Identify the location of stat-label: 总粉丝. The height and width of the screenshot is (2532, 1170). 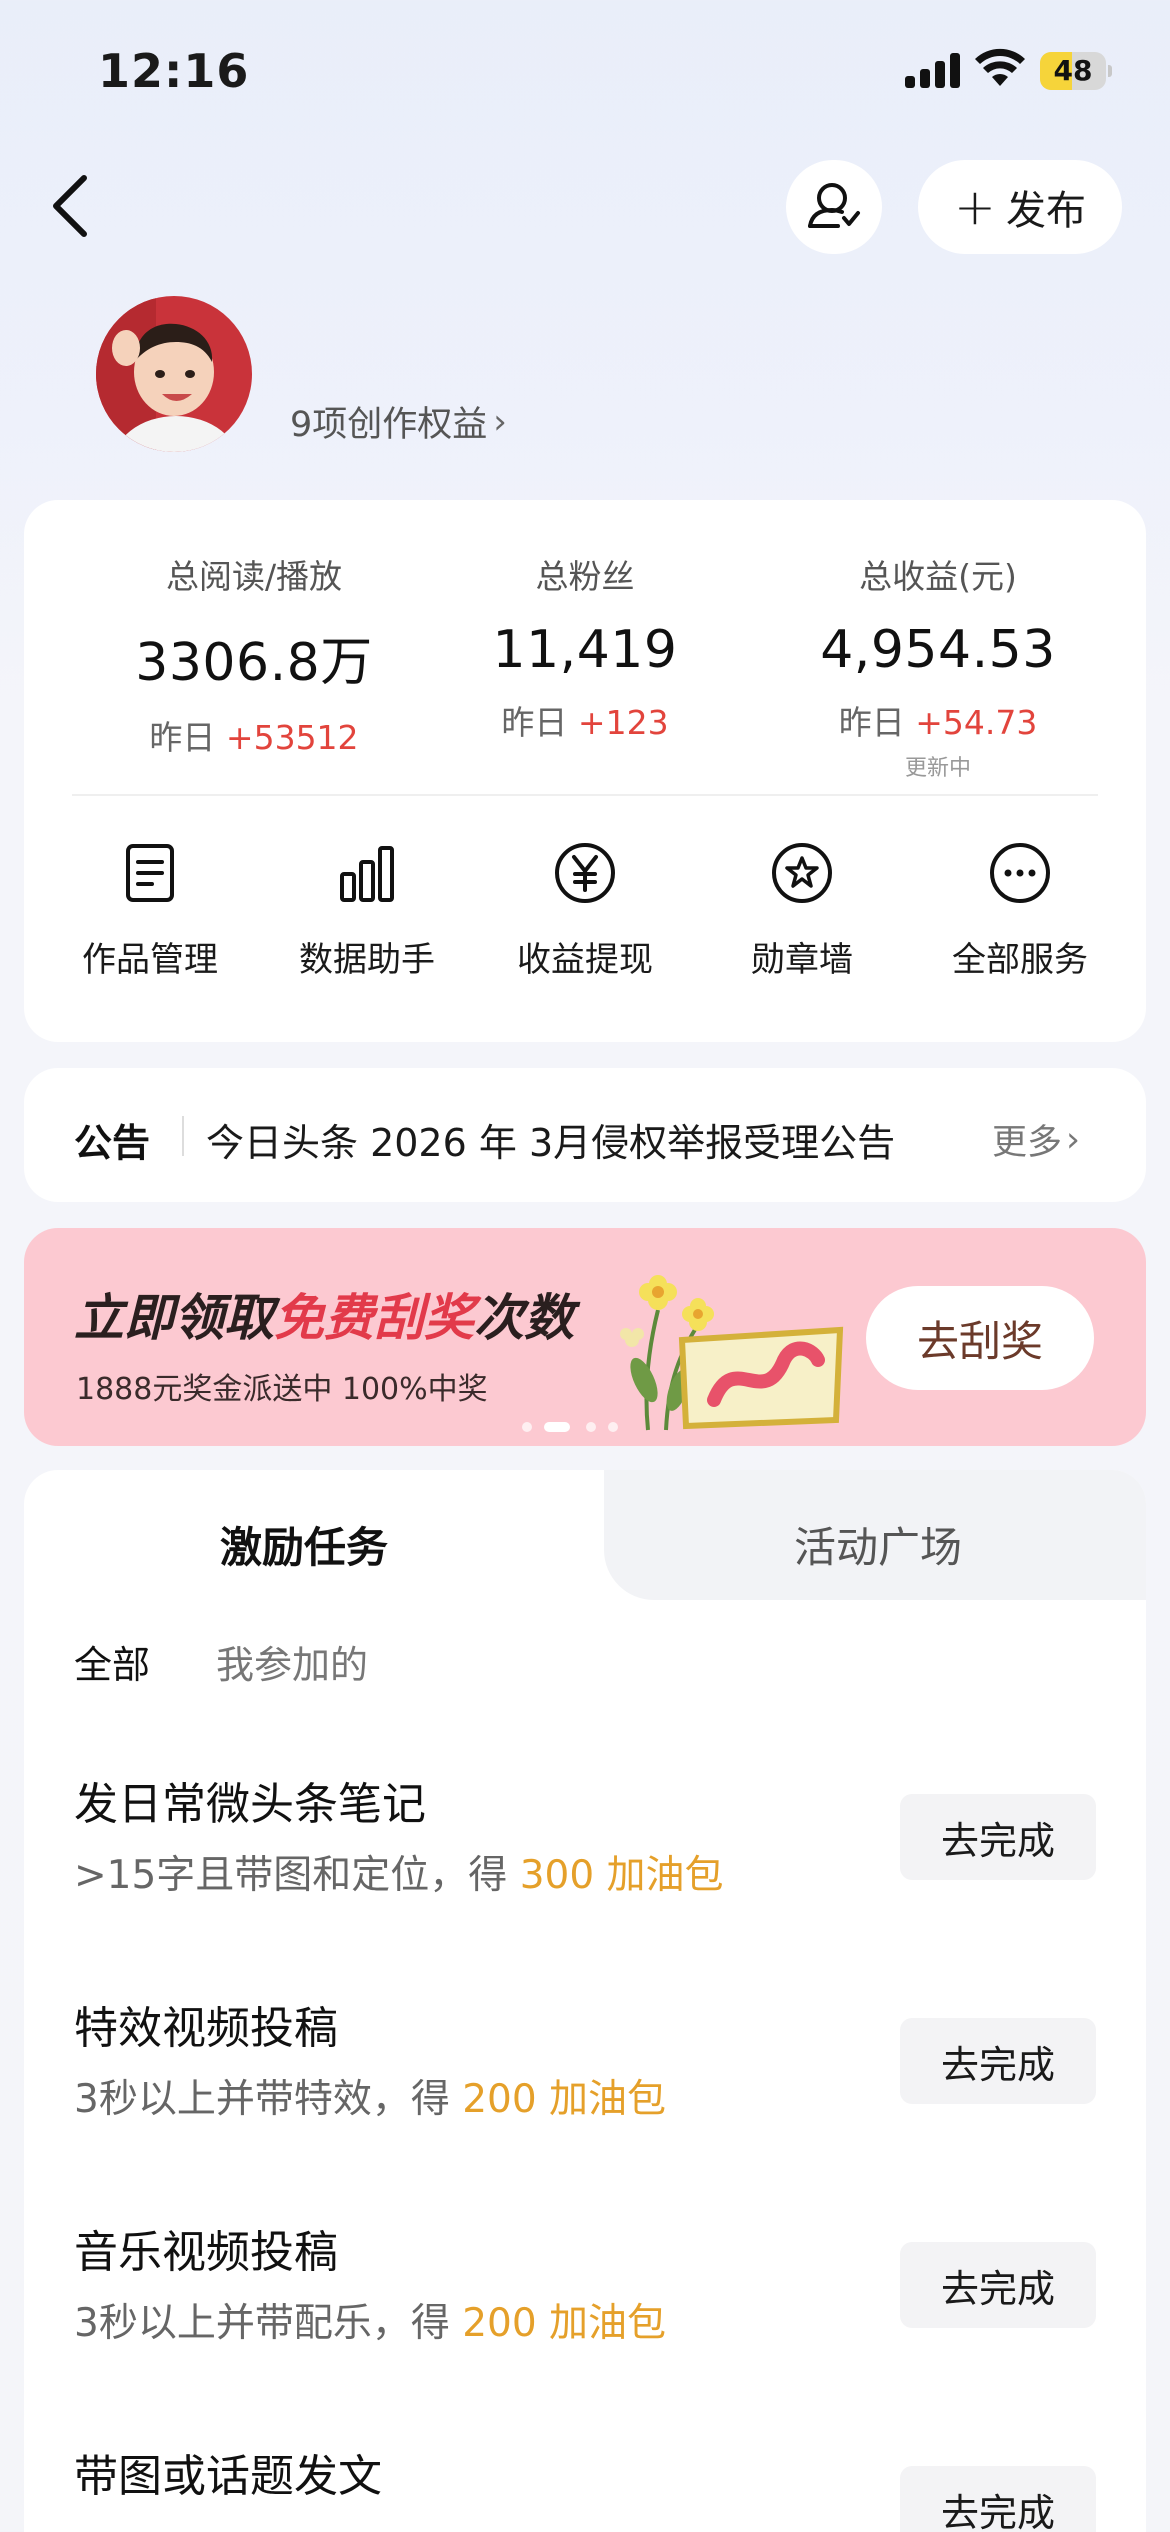
(585, 576).